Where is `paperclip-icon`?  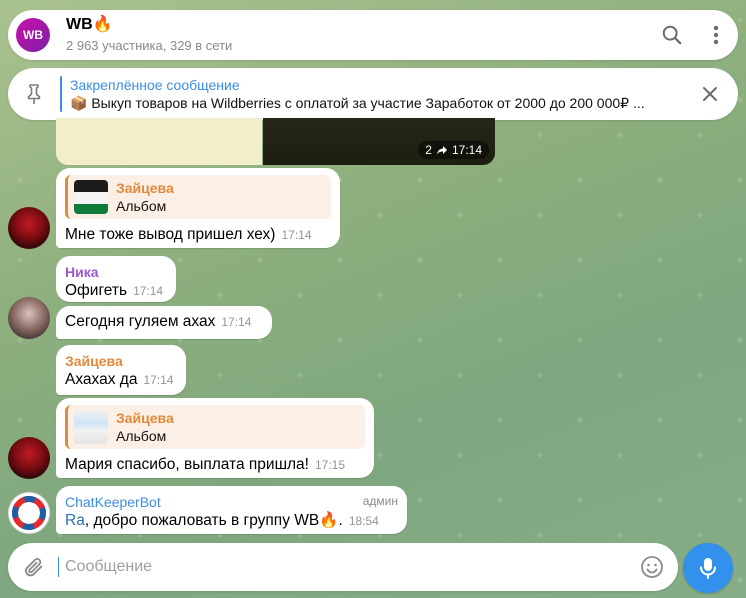 paperclip-icon is located at coordinates (34, 567).